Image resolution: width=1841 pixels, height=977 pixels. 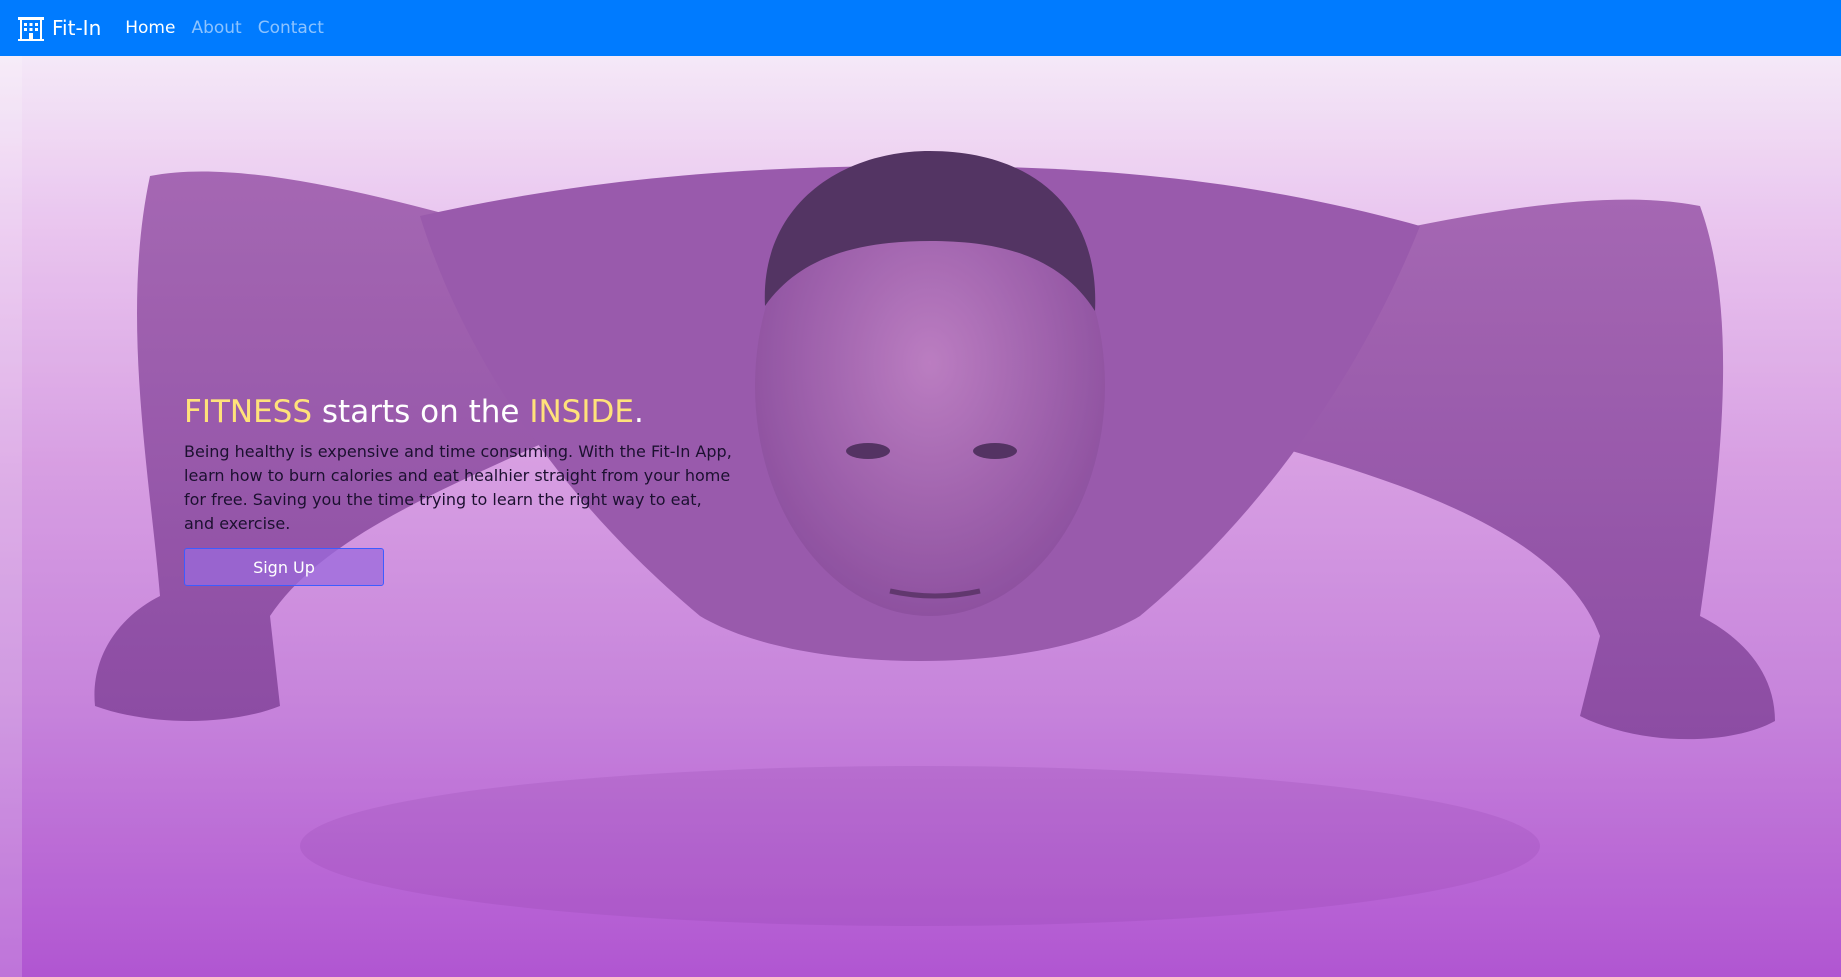 I want to click on brand-link: Fit-In, so click(x=58, y=28).